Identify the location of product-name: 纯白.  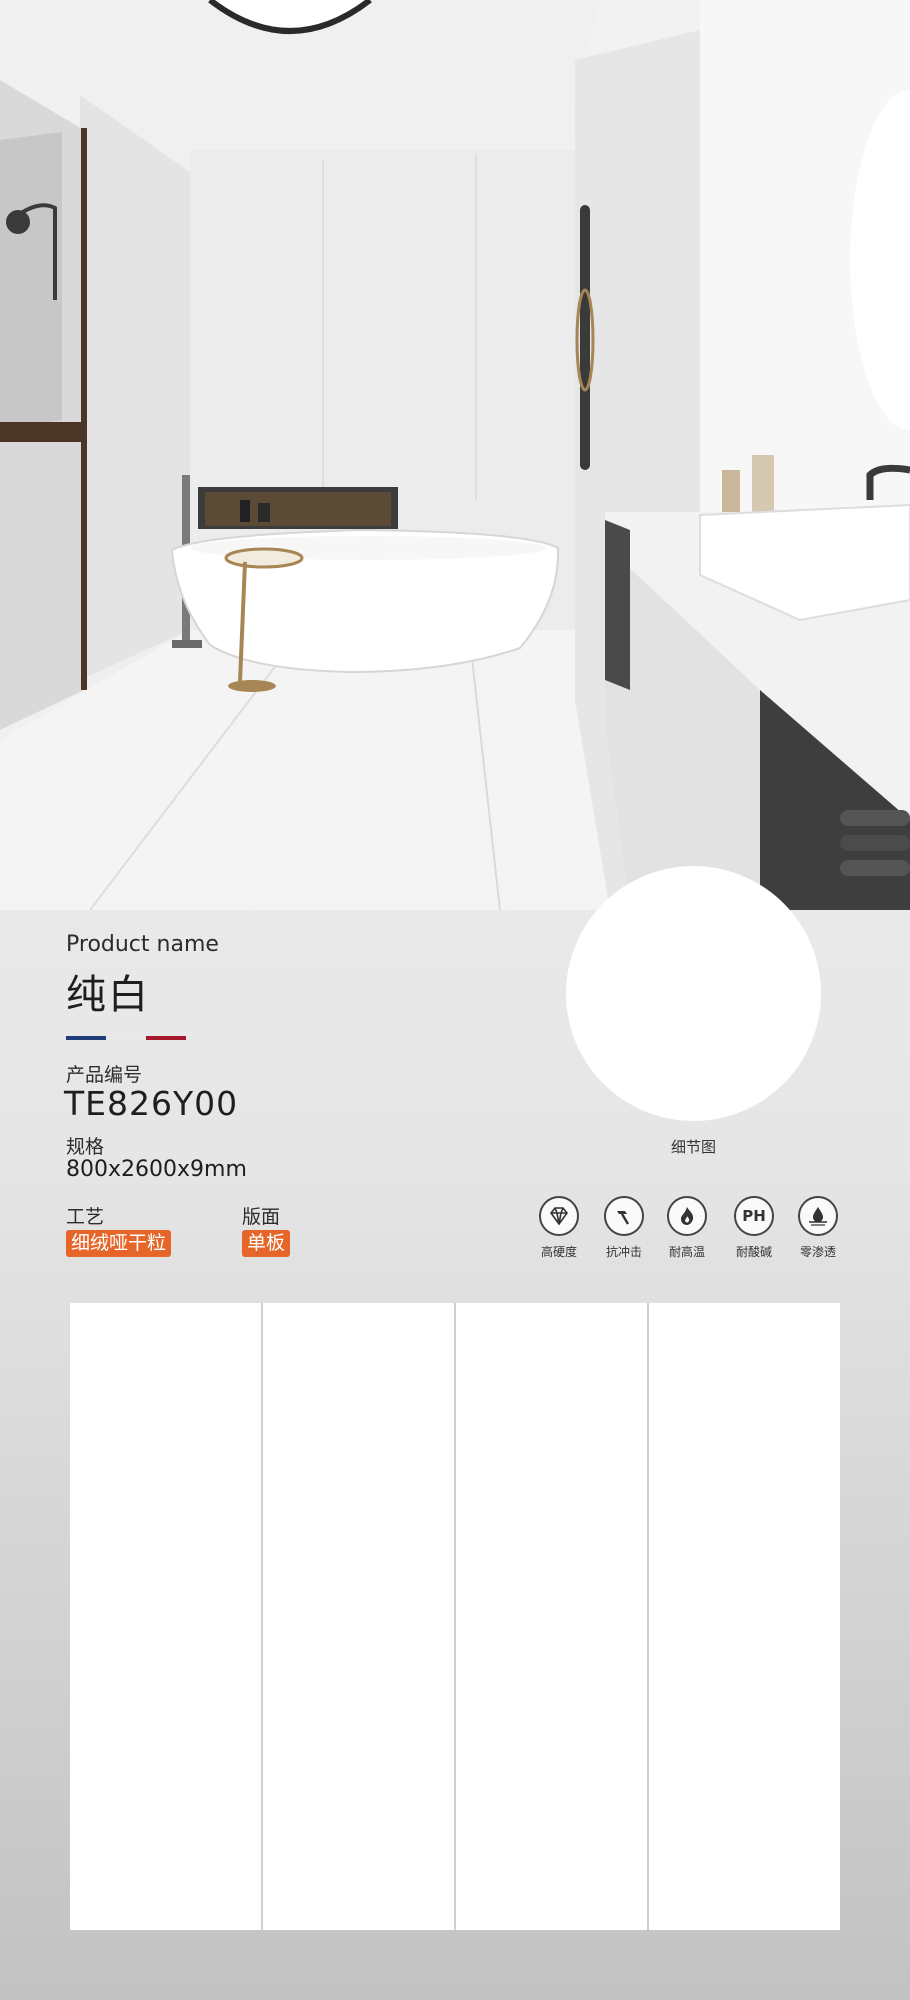
(108, 995).